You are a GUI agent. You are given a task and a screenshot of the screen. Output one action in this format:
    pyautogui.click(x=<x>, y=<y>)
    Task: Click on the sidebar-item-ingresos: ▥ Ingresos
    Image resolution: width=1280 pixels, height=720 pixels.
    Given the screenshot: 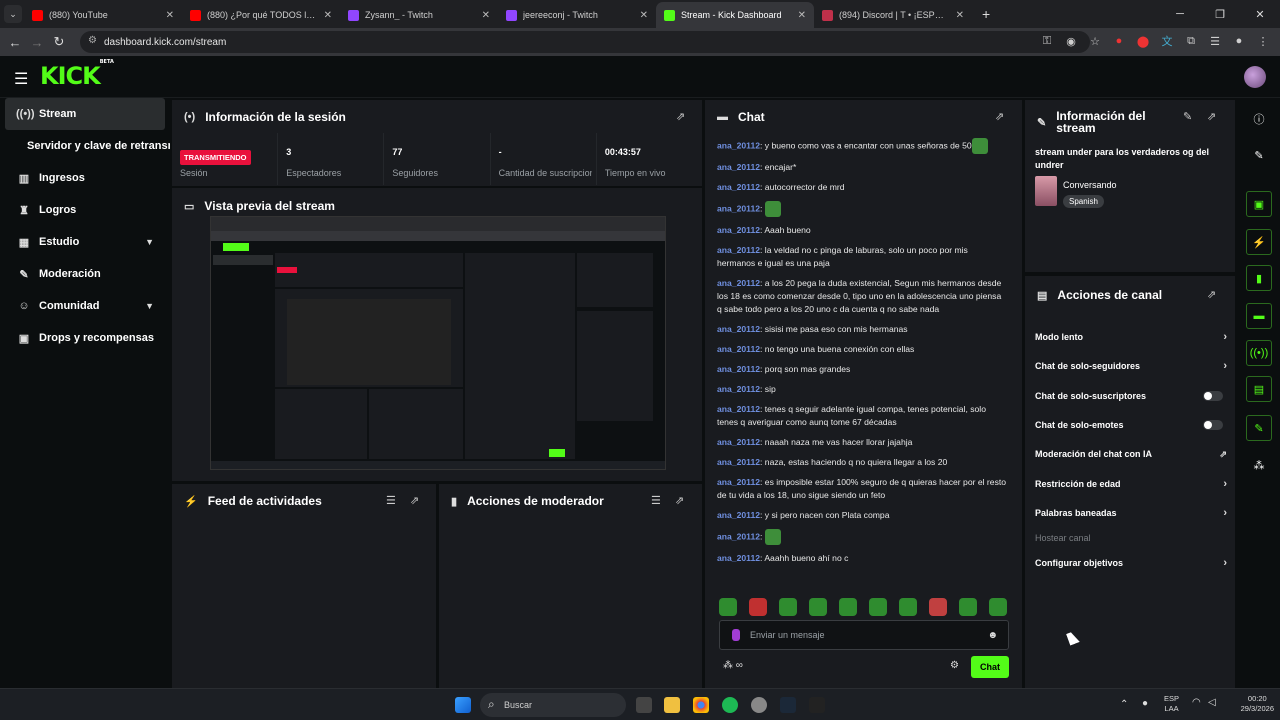 What is the action you would take?
    pyautogui.click(x=85, y=178)
    